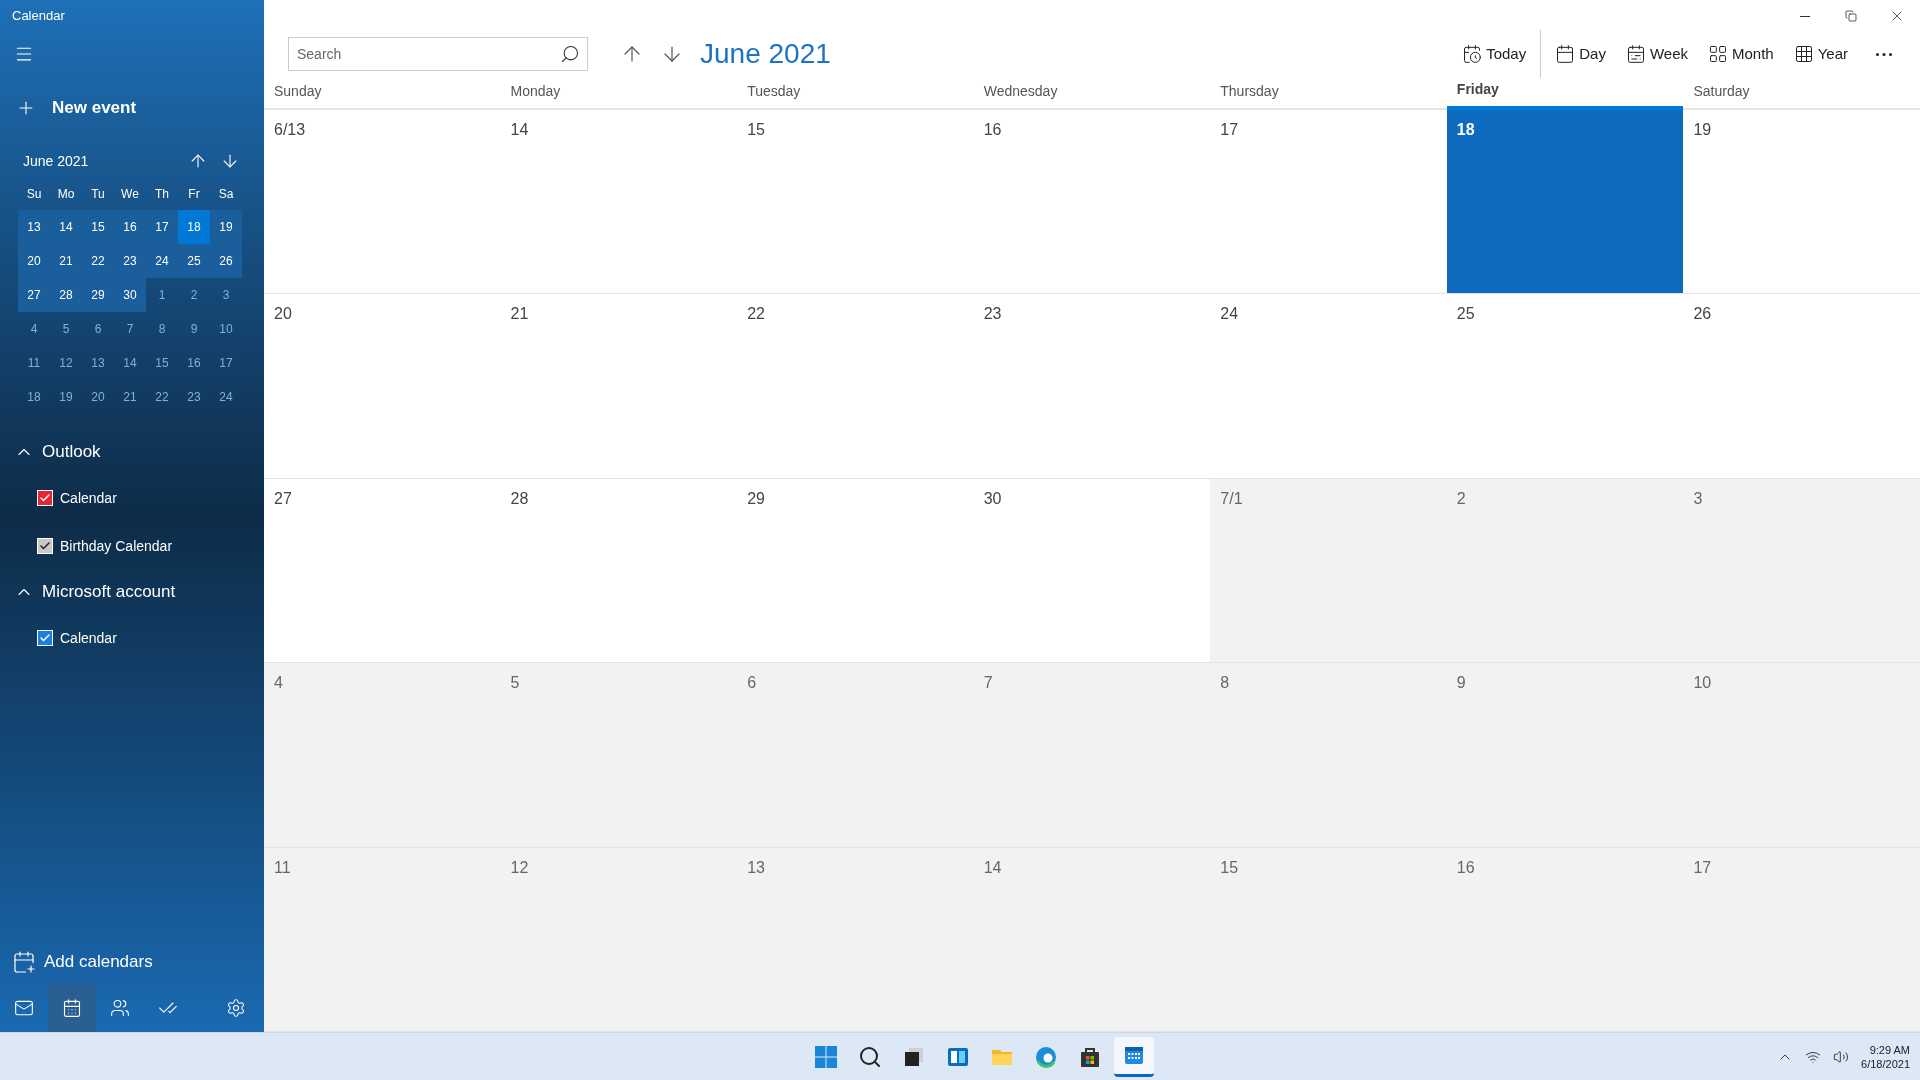 This screenshot has height=1080, width=1920. Describe the element at coordinates (1328, 939) in the screenshot. I see `day-cell: 15` at that location.